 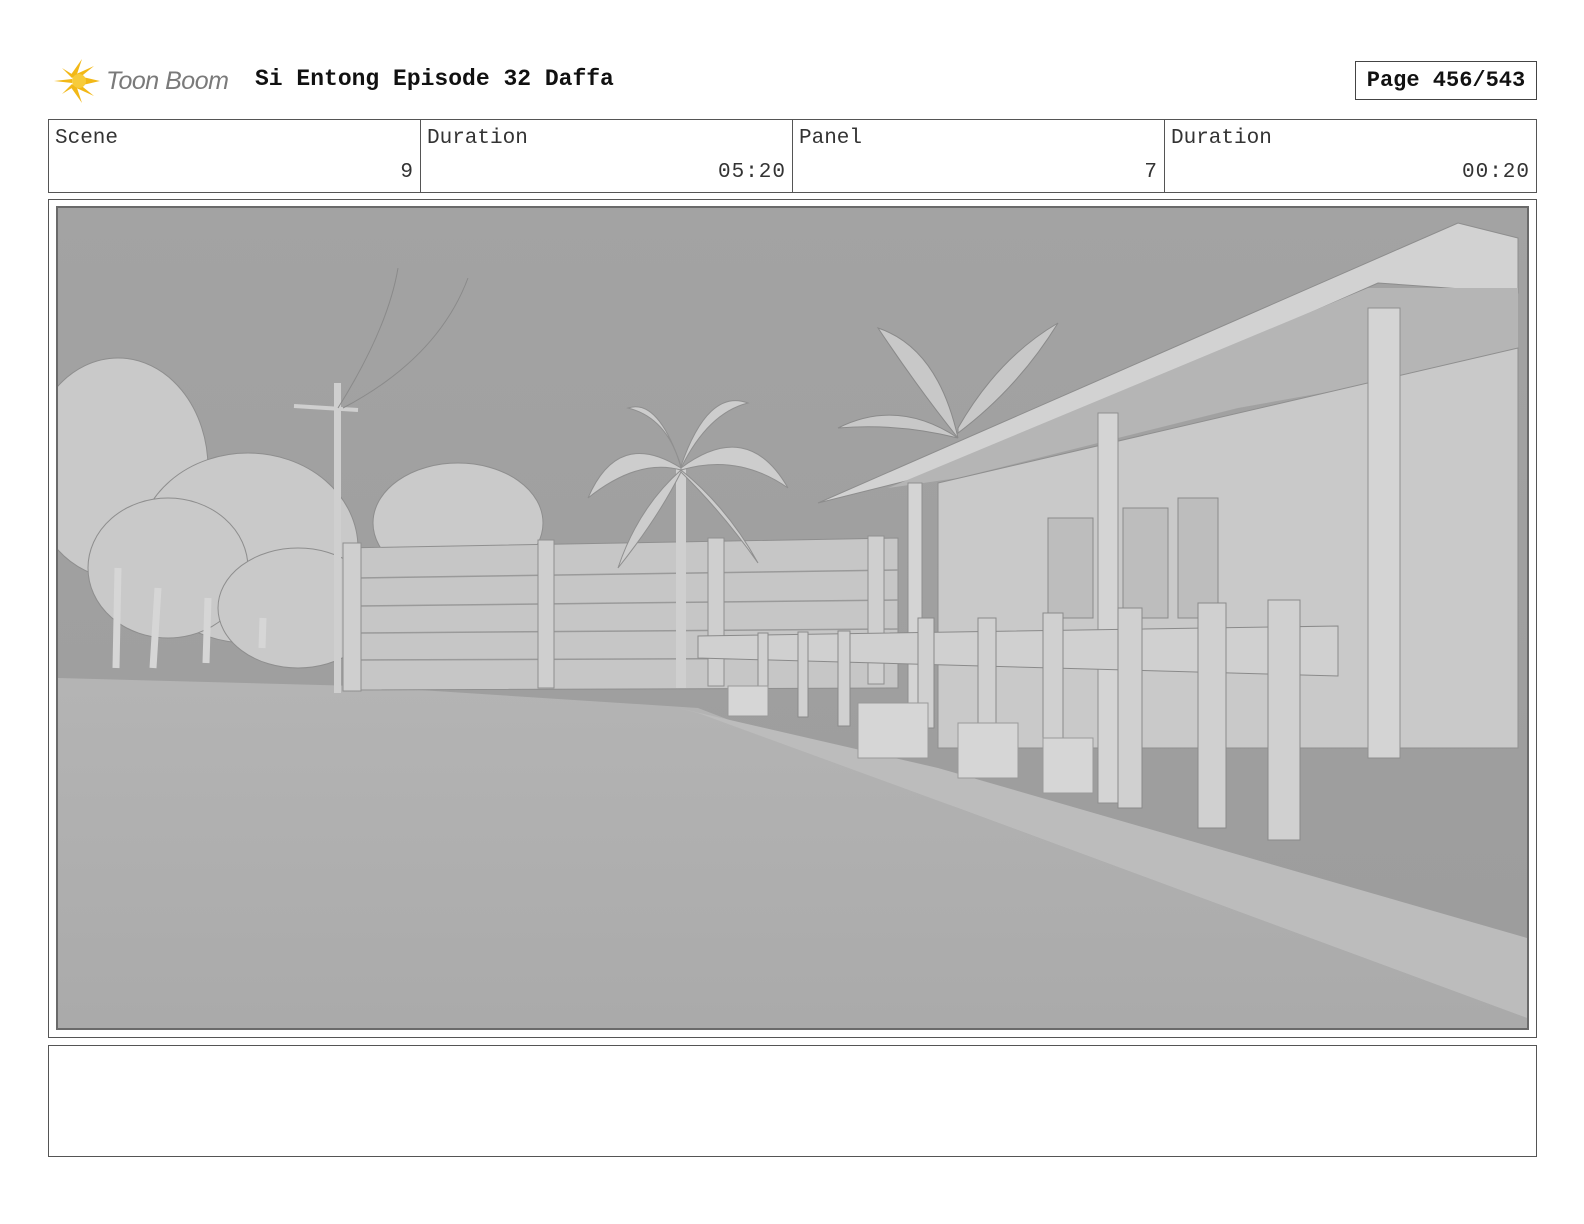 What do you see at coordinates (751, 172) in the screenshot?
I see `scene-duration-value: 05:20` at bounding box center [751, 172].